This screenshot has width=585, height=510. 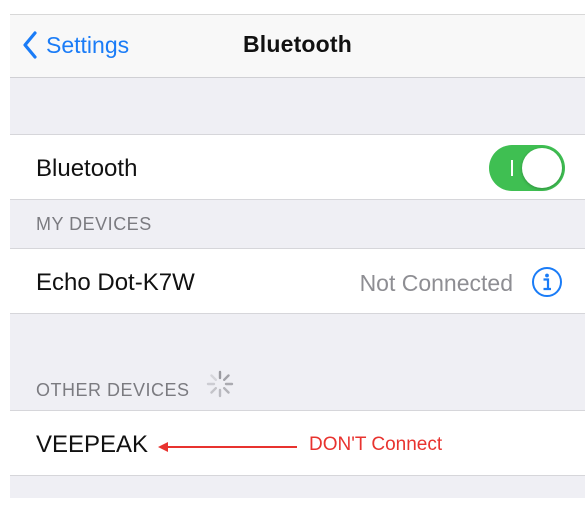 What do you see at coordinates (92, 444) in the screenshot?
I see `device-name: VEEPEAK` at bounding box center [92, 444].